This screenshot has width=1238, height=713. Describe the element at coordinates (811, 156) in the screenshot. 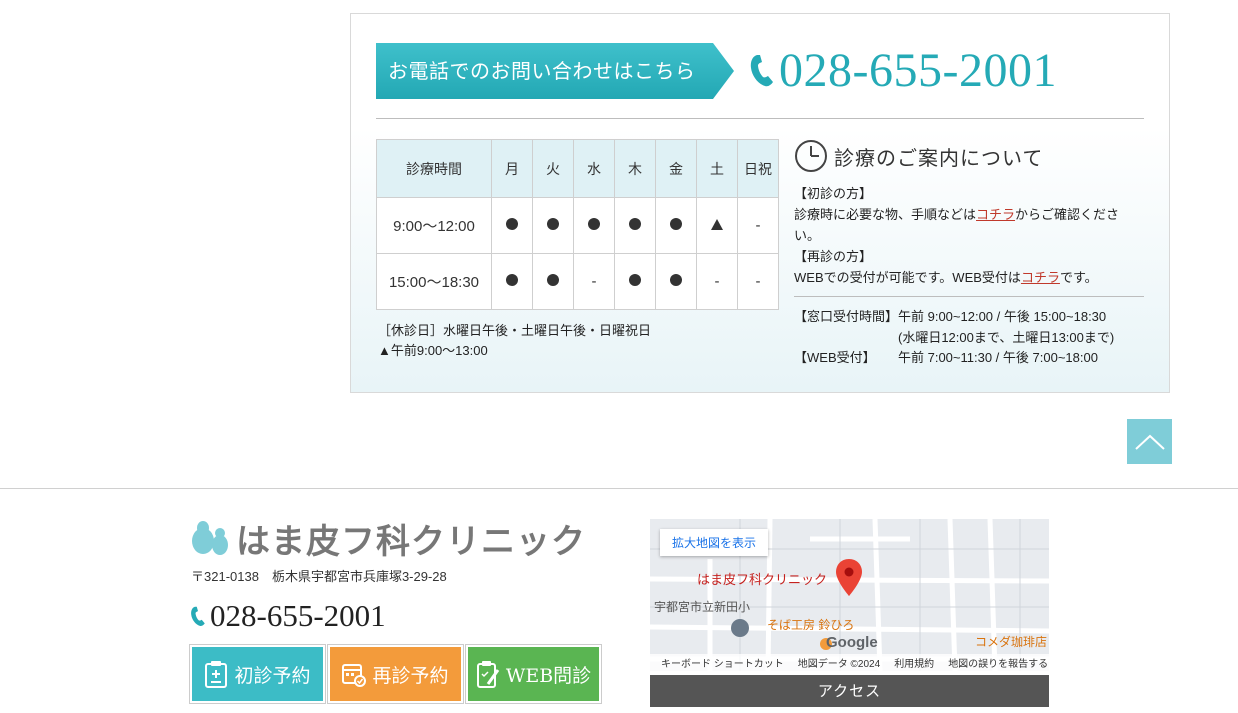

I see `clock-icon` at that location.